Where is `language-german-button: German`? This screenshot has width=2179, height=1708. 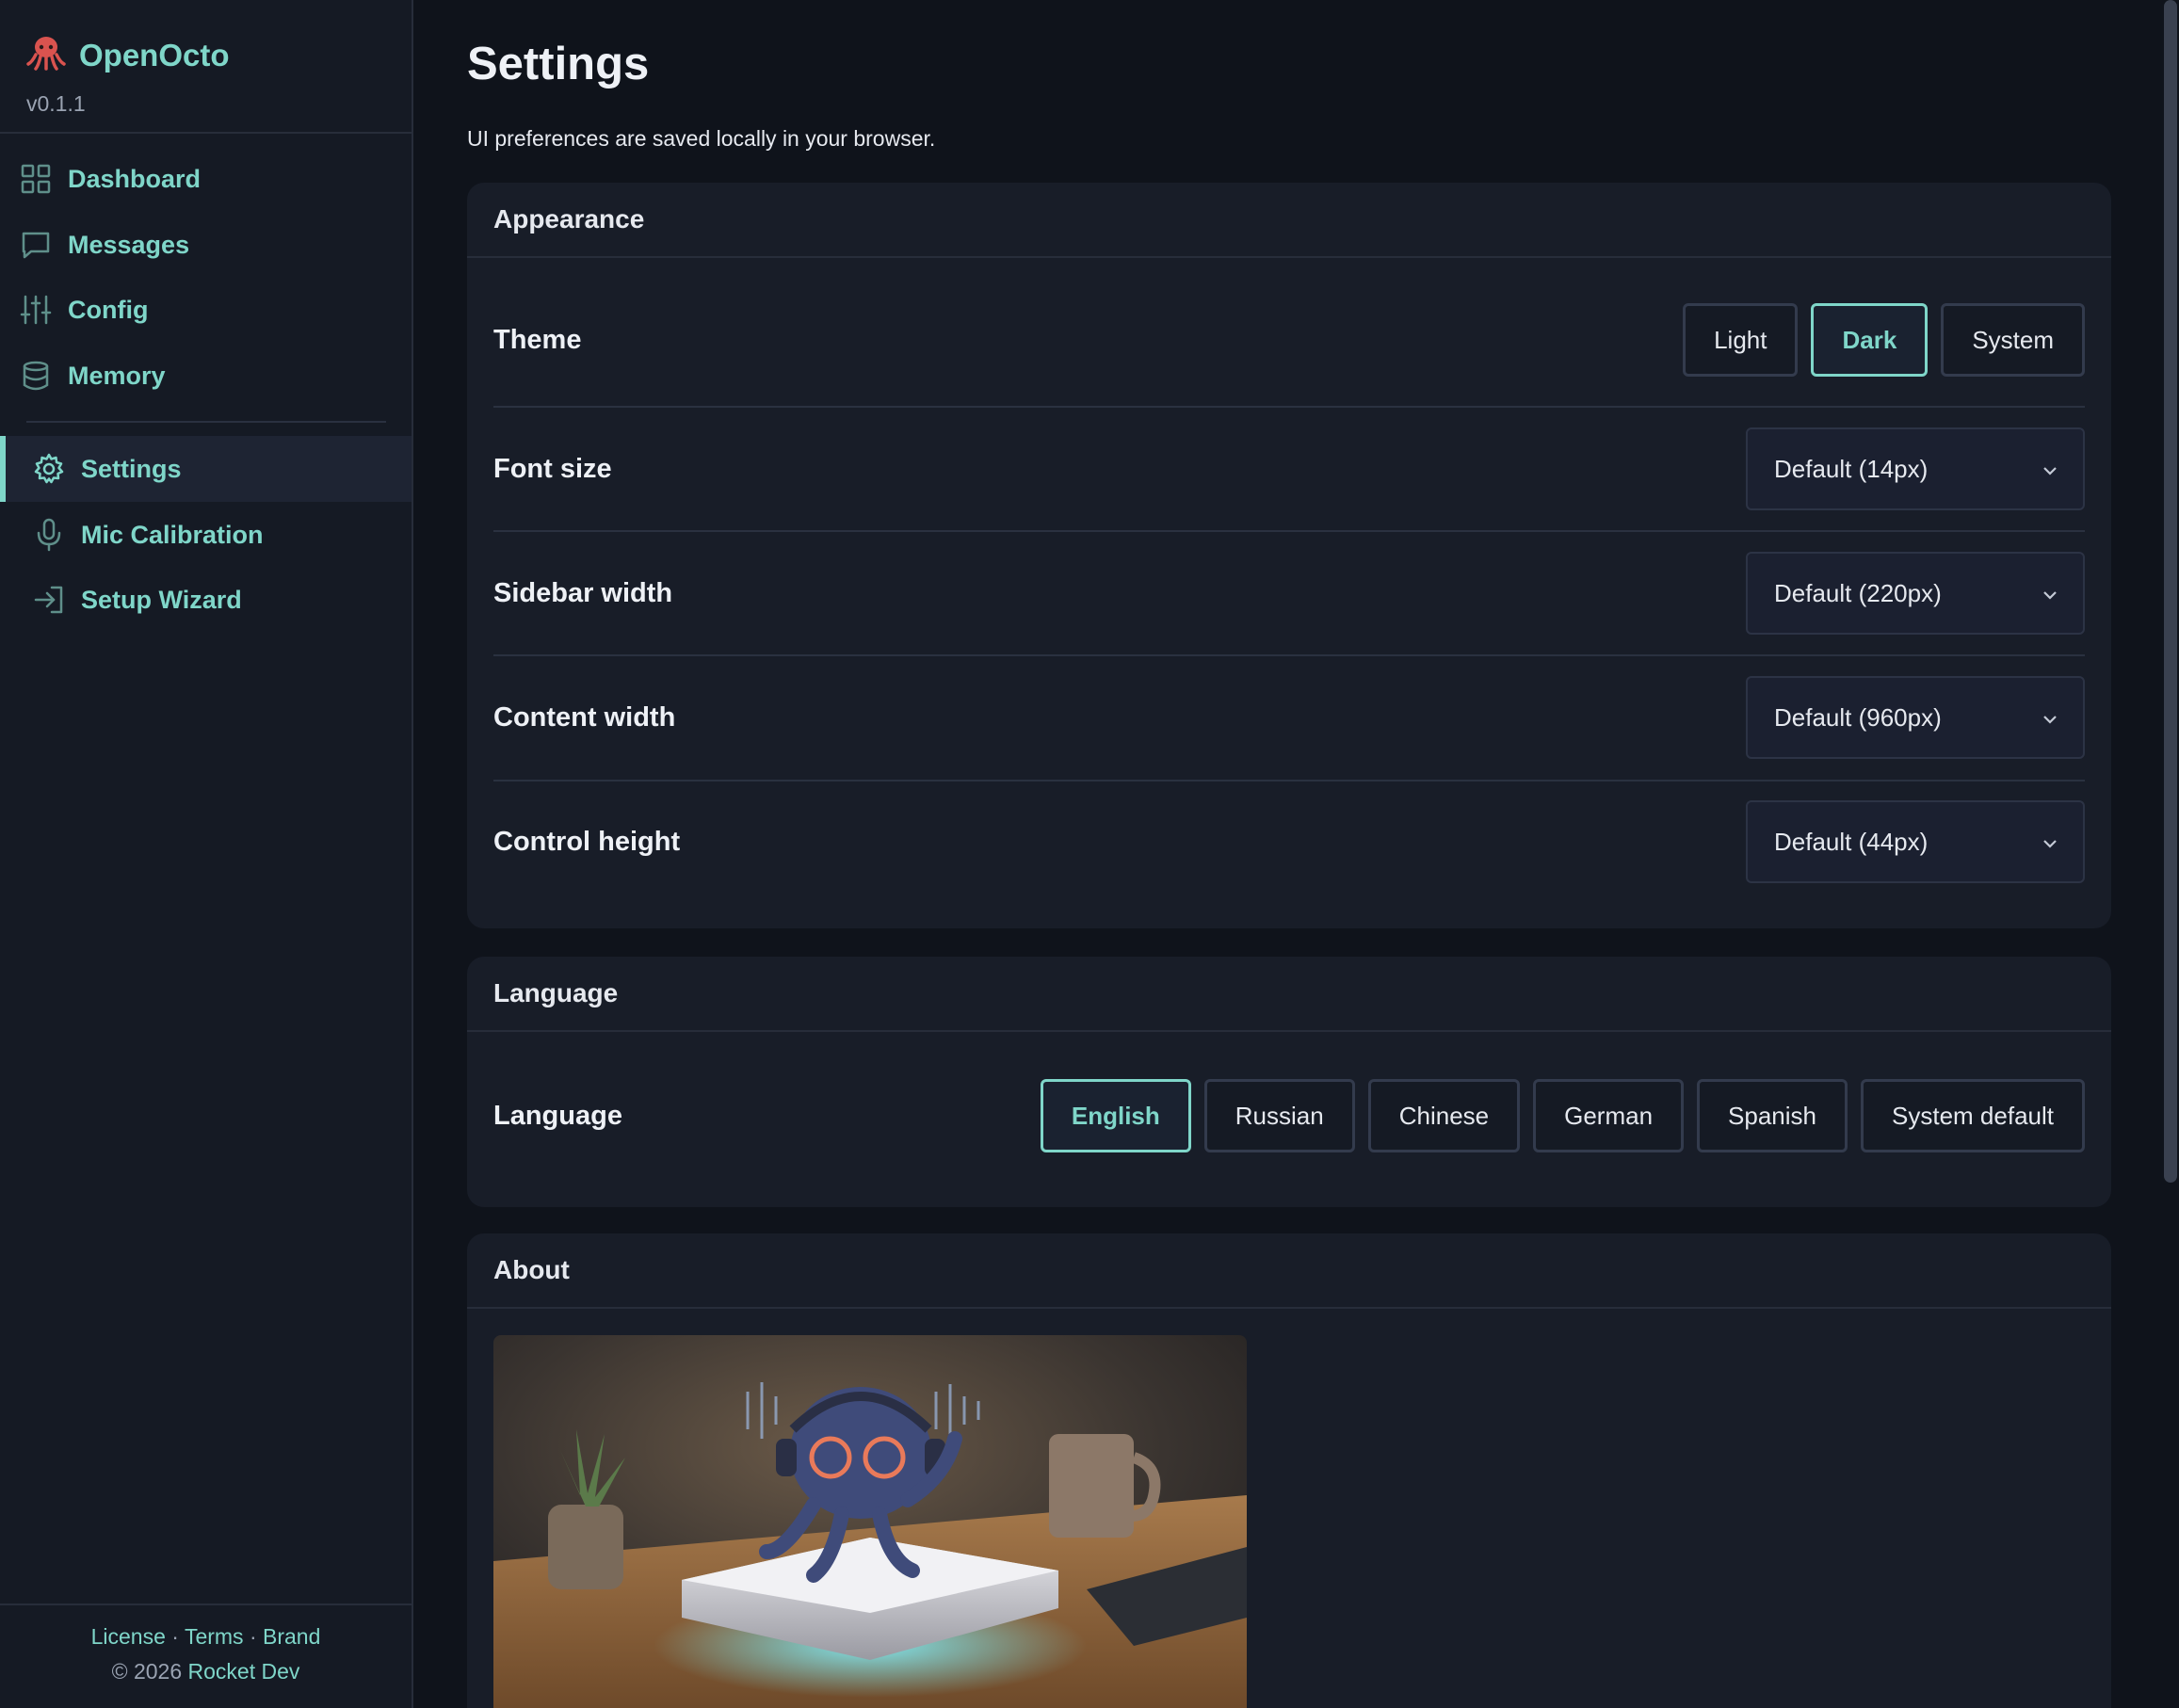
language-german-button: German is located at coordinates (1609, 1115).